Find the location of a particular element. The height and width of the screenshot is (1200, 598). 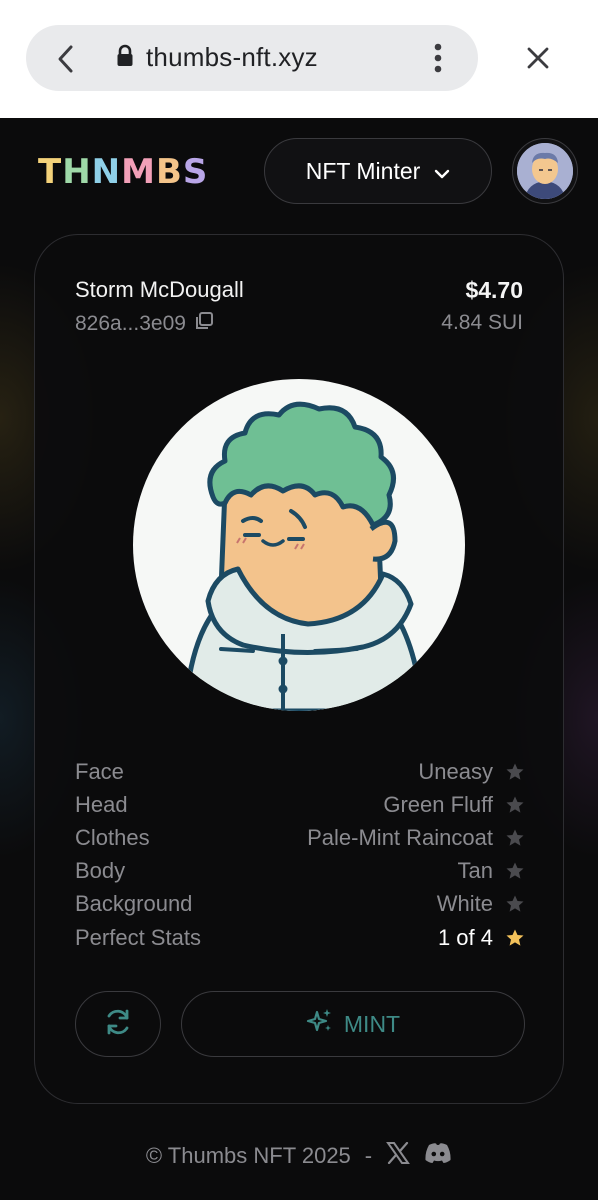

browser-bar: thumbs-nft.xyz is located at coordinates (299, 59).